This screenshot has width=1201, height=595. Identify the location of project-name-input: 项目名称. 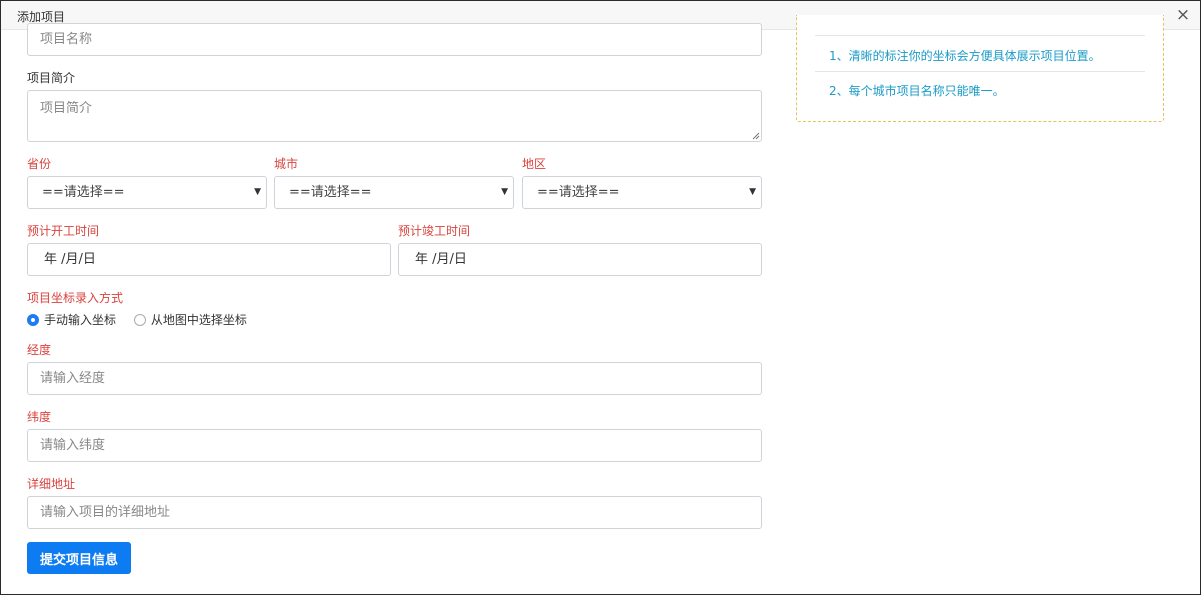
(394, 39).